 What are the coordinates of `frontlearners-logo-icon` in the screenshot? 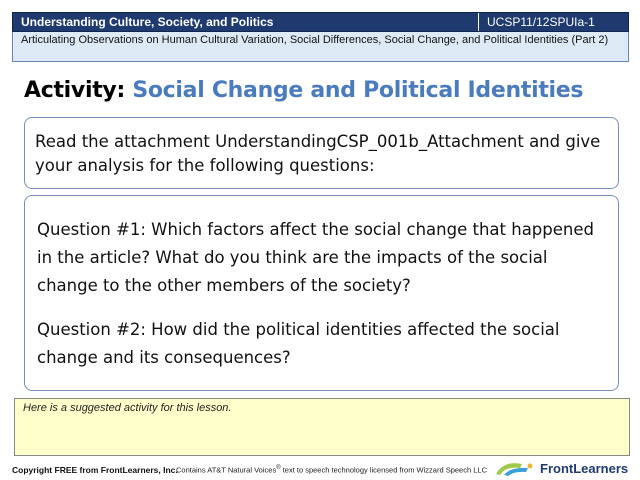 It's located at (514, 469).